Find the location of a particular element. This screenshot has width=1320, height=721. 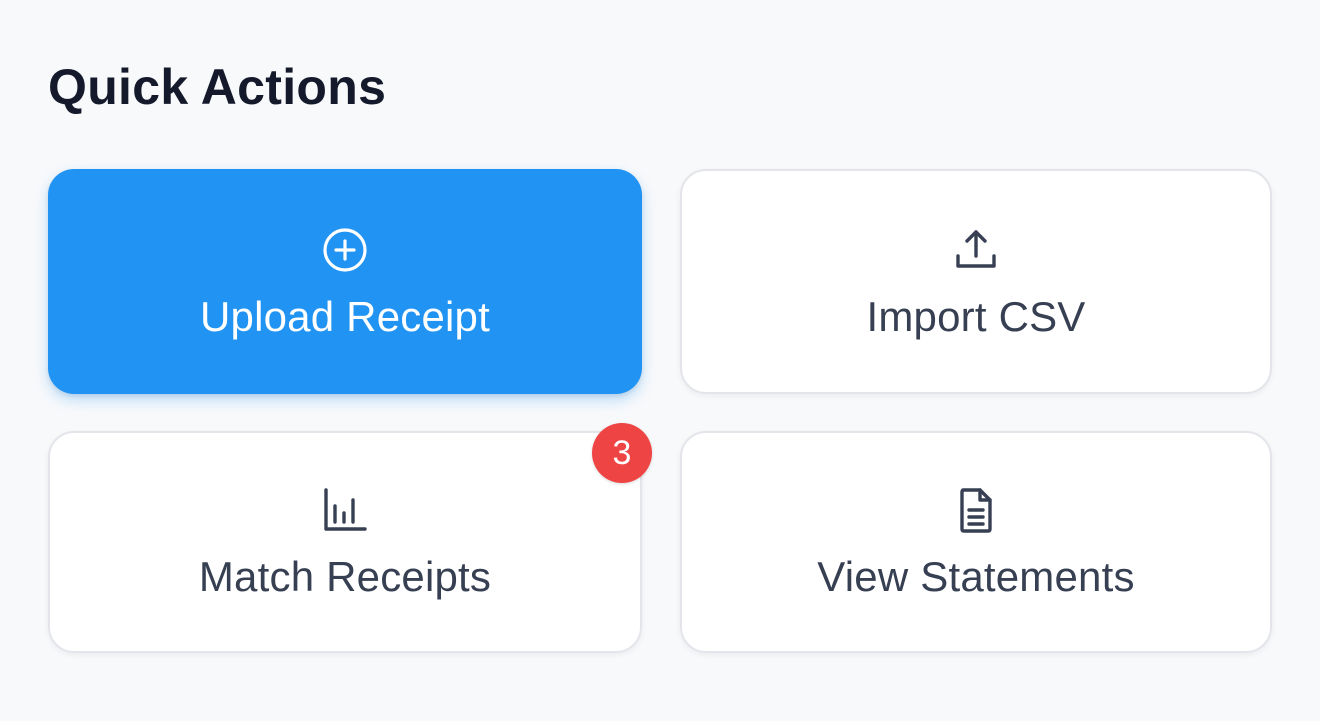

plus-circle-icon is located at coordinates (345, 250).